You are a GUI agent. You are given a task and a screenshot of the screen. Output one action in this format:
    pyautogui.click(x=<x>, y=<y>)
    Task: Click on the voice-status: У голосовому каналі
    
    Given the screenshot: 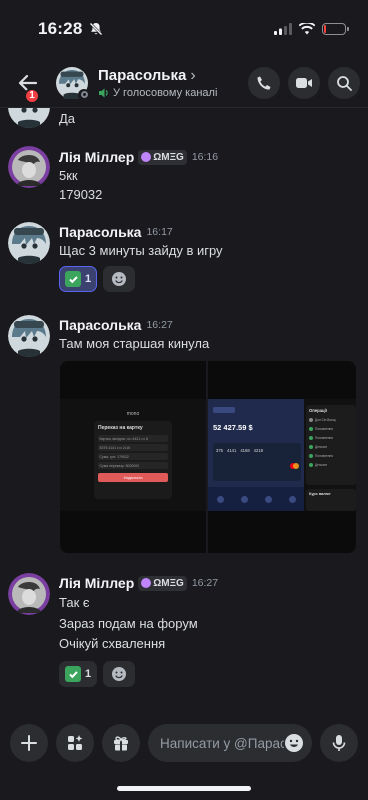 What is the action you would take?
    pyautogui.click(x=165, y=92)
    